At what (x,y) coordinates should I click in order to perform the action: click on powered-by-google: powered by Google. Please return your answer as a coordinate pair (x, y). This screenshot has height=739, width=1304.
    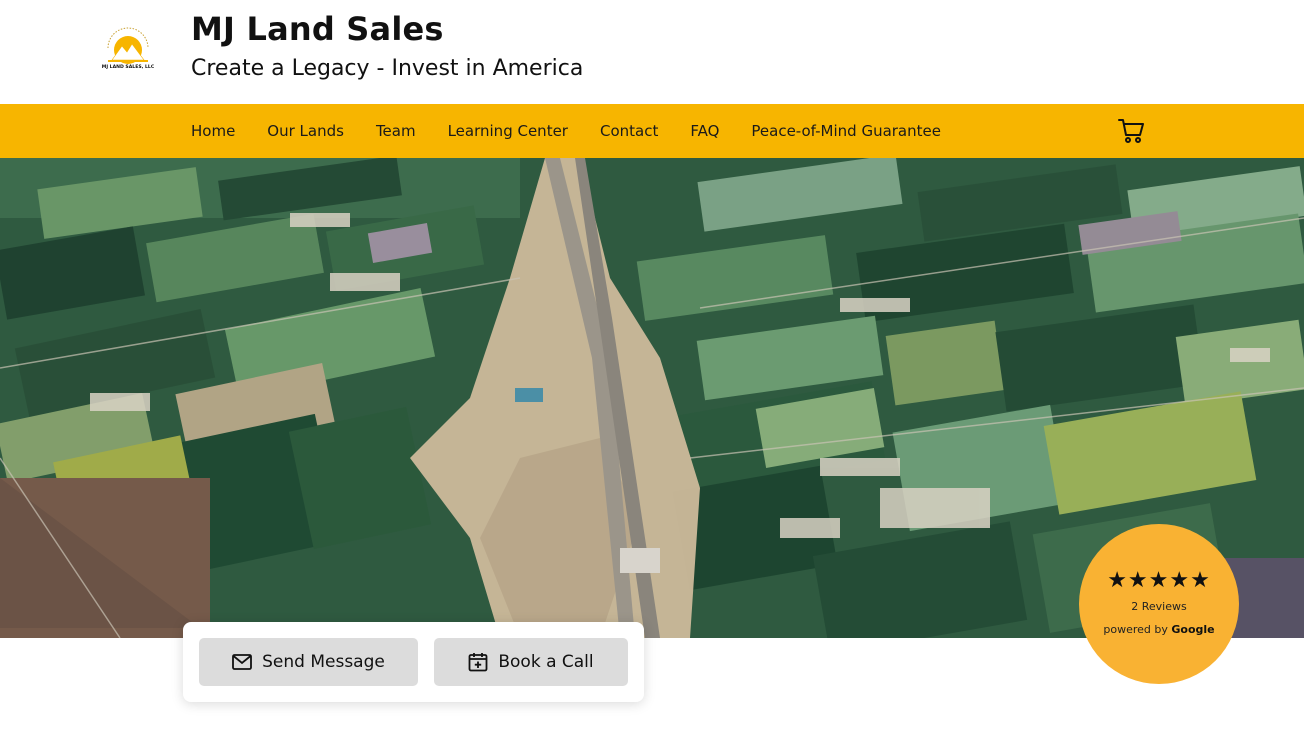
    Looking at the image, I should click on (1159, 629).